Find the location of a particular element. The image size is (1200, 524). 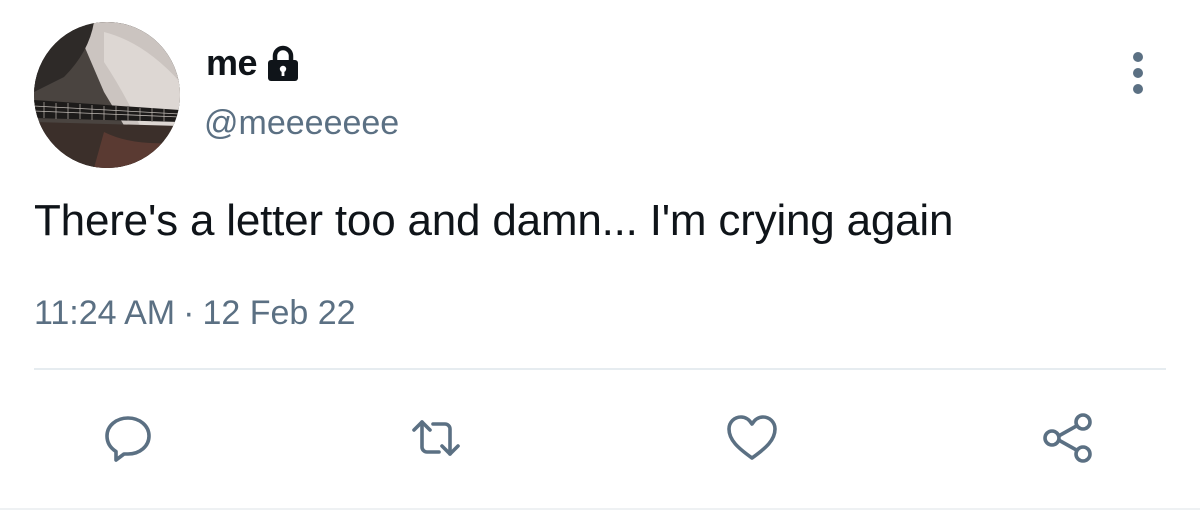

reply-button is located at coordinates (128, 438).